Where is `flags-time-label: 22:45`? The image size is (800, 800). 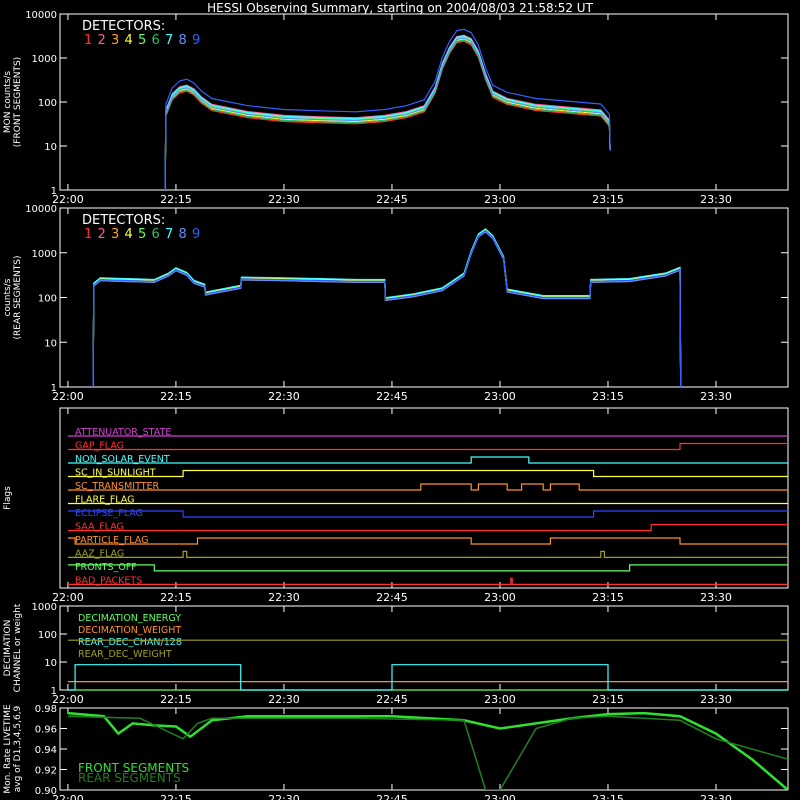
flags-time-label: 22:45 is located at coordinates (392, 597).